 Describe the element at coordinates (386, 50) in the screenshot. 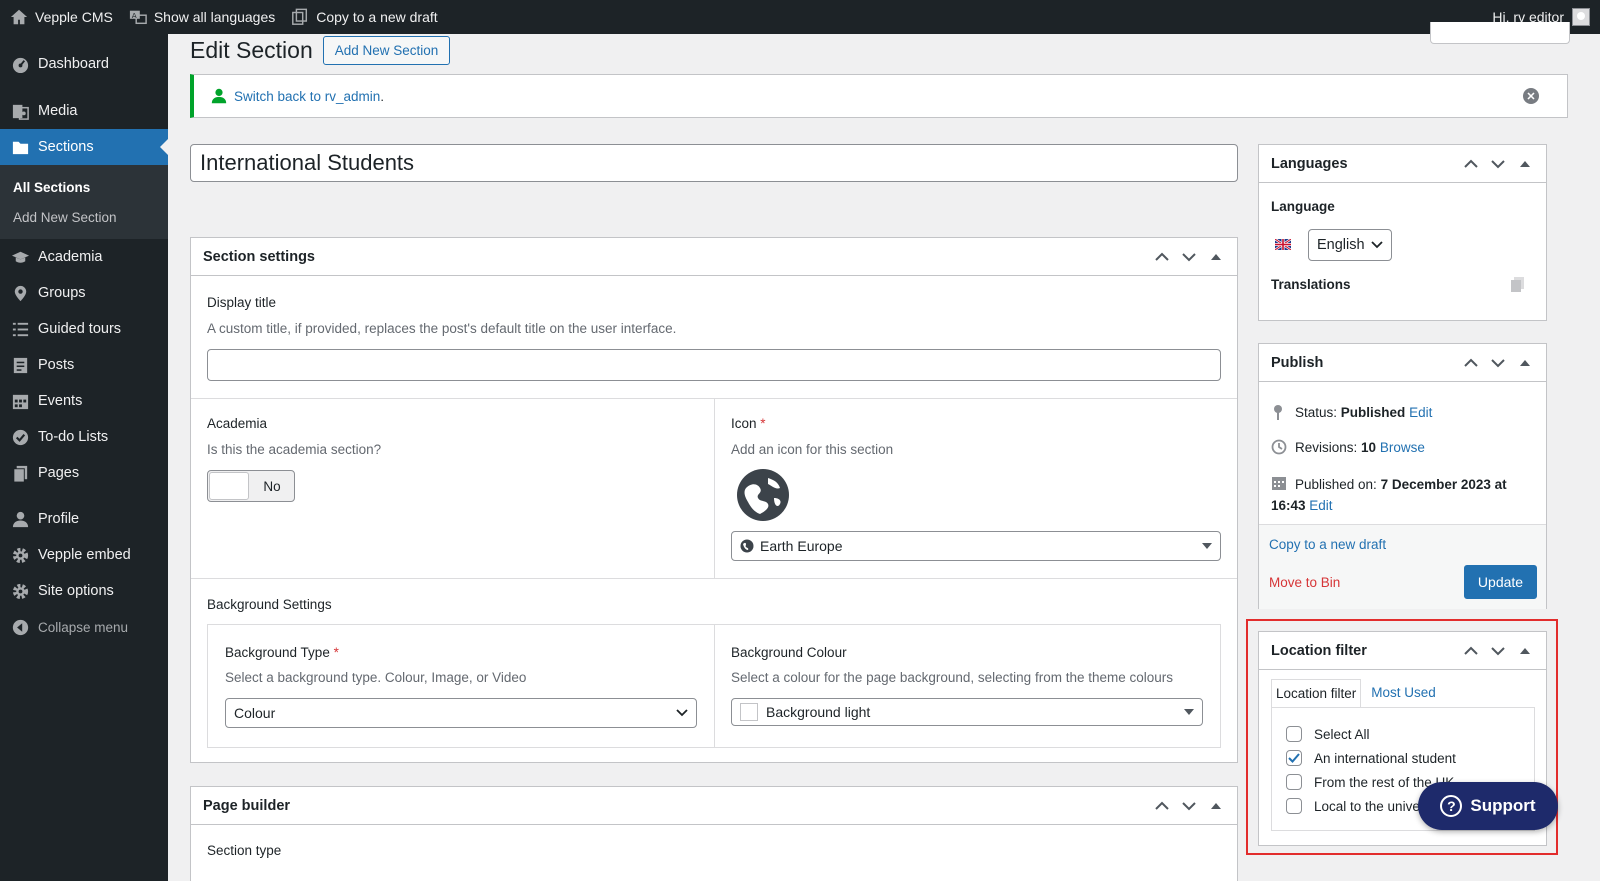

I see `add-new-section-button: Add New Section` at that location.